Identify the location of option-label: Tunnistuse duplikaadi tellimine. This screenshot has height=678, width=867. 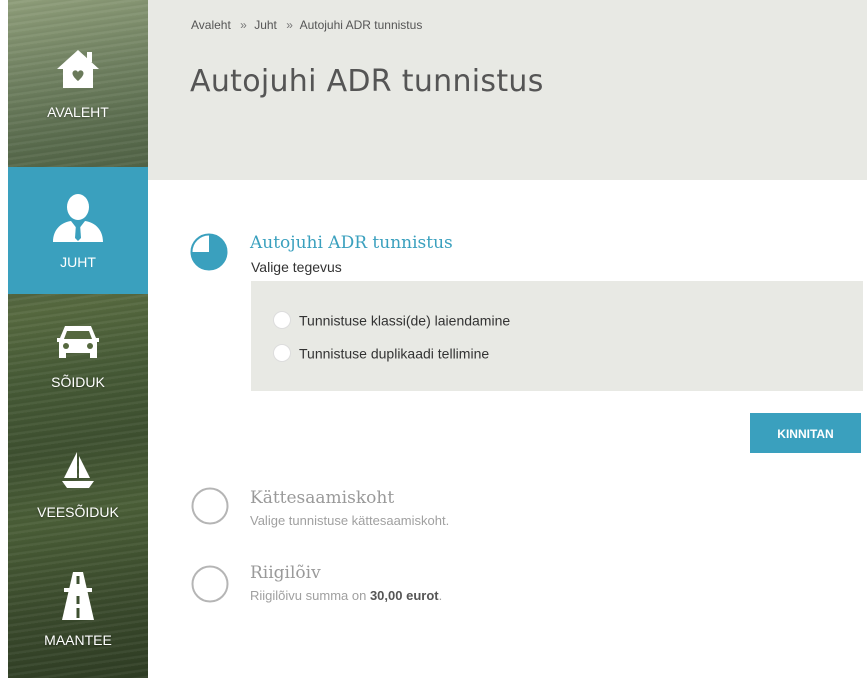
(394, 353).